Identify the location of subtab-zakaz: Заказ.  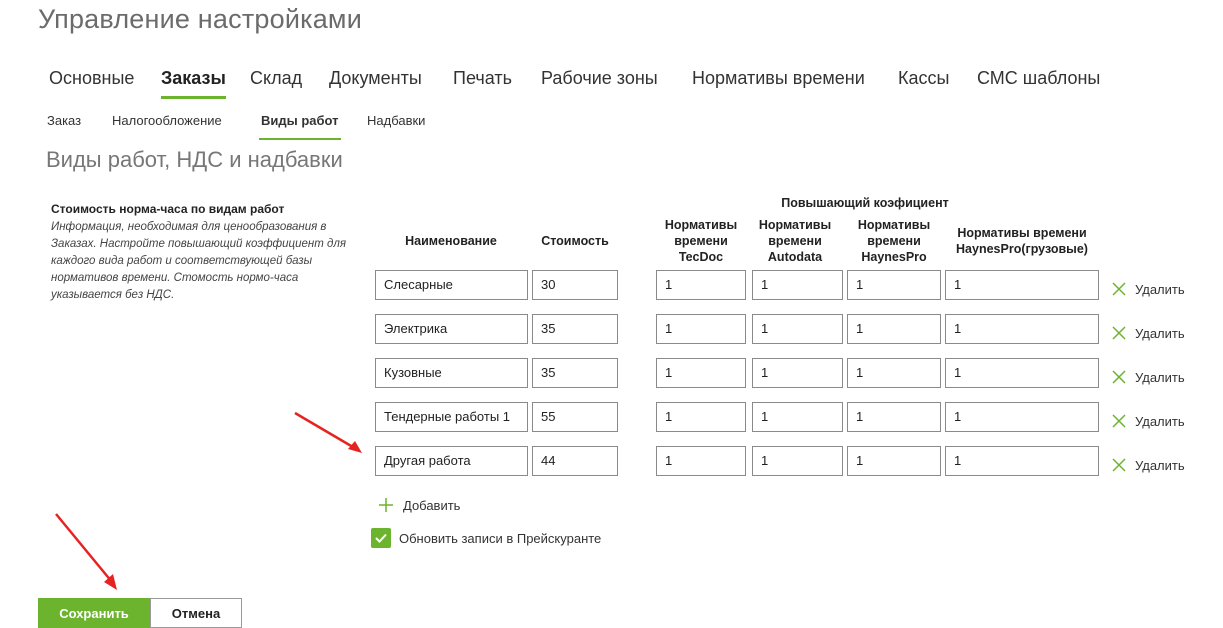
(64, 120).